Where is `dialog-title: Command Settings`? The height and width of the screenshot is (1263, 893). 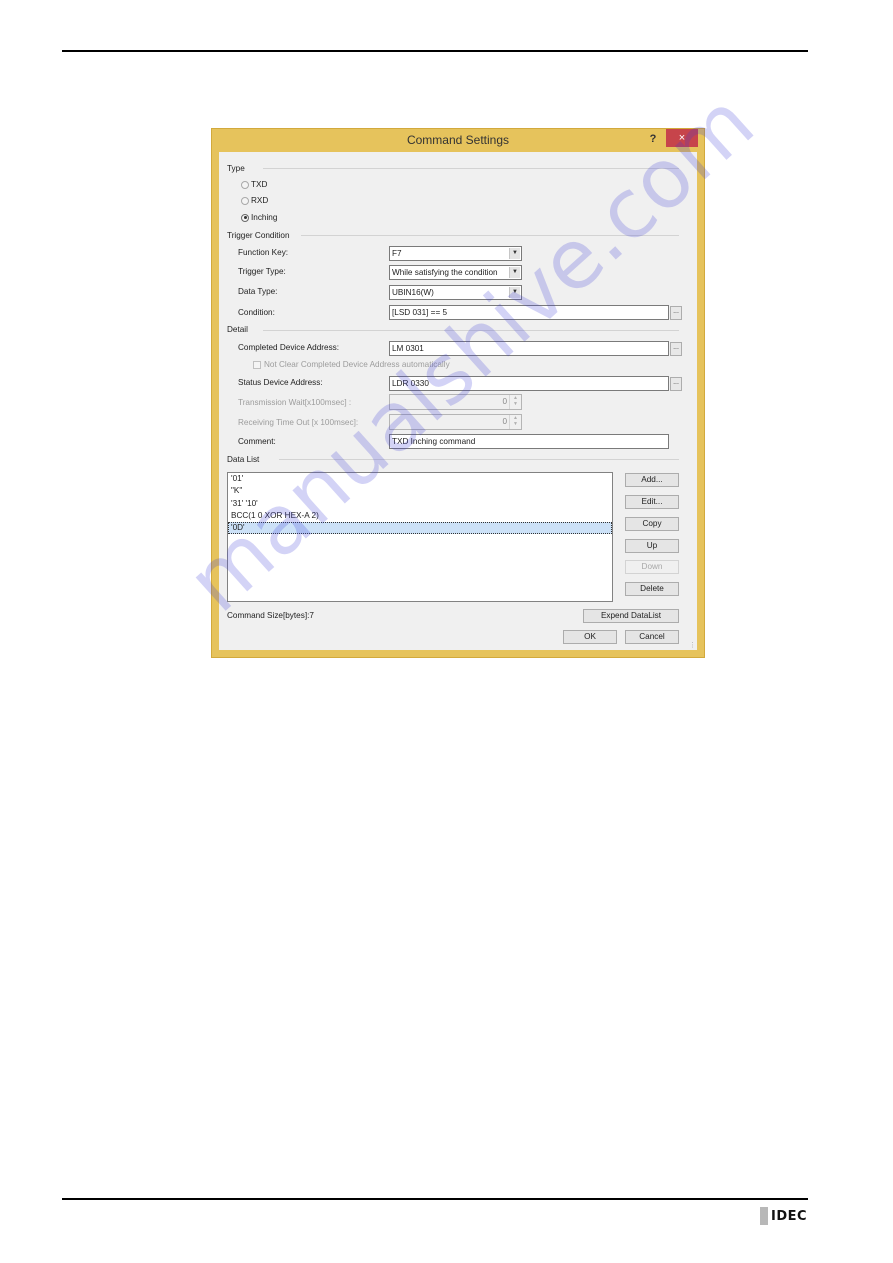 dialog-title: Command Settings is located at coordinates (458, 140).